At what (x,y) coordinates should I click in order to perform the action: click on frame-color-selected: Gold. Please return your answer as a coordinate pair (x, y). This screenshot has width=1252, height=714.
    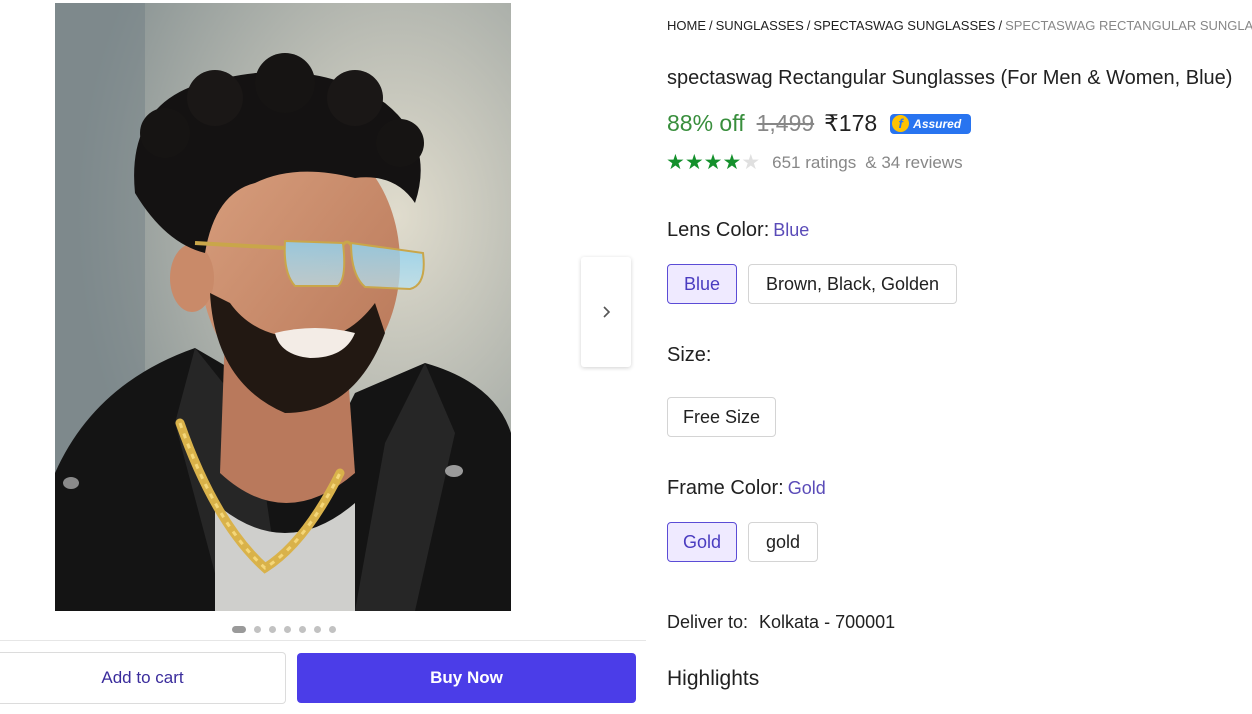
    Looking at the image, I should click on (806, 488).